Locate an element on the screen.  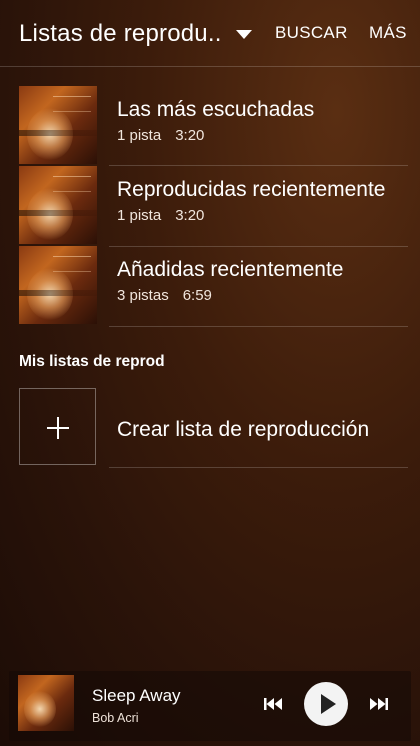
now-playing-album-art is located at coordinates (46, 703).